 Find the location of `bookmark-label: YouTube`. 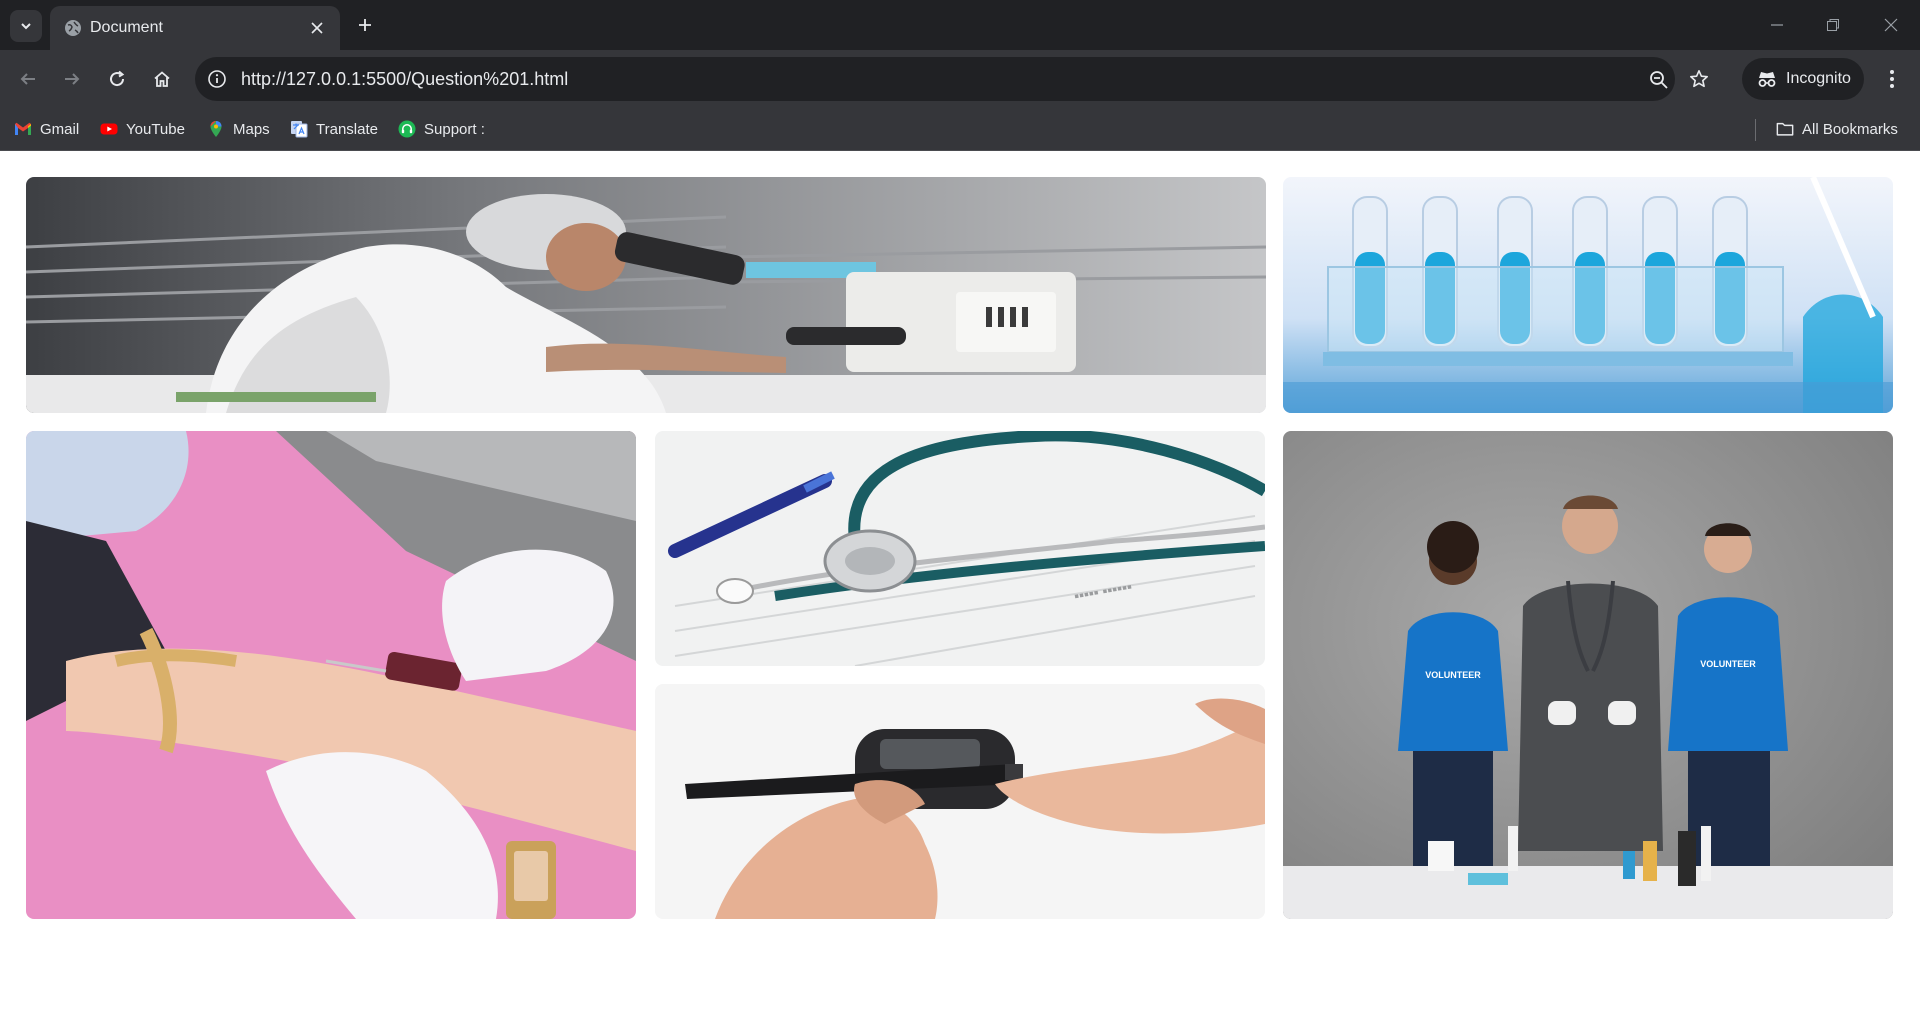

bookmark-label: YouTube is located at coordinates (155, 129).